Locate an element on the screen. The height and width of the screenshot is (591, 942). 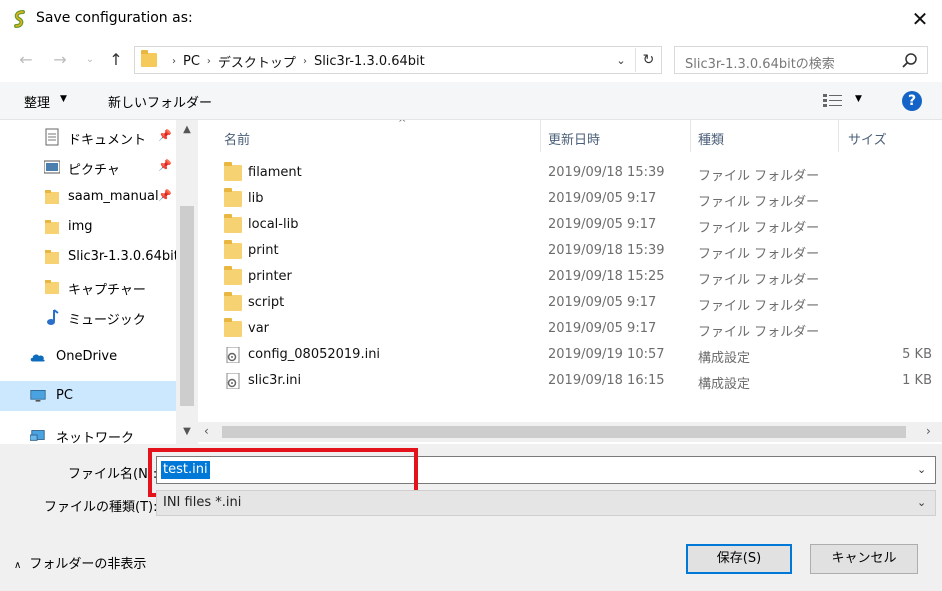
table-row: lib 2019/09/05 9:17 ファイル フォルダー is located at coordinates (570, 199).